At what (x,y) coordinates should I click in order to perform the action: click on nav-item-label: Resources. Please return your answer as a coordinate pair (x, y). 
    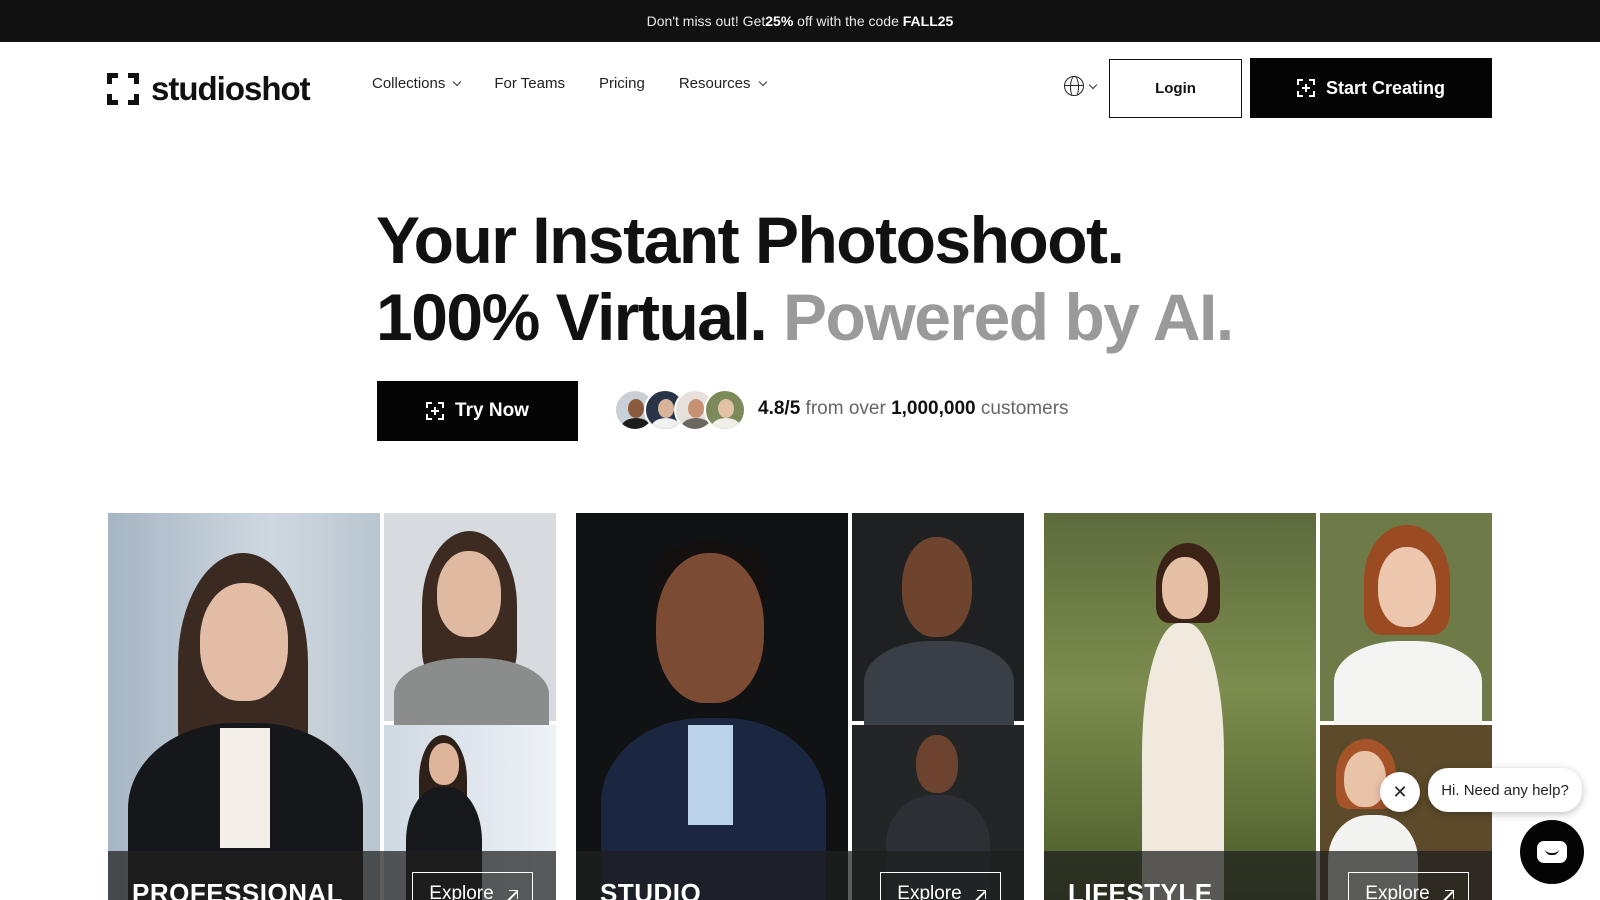
    Looking at the image, I should click on (714, 83).